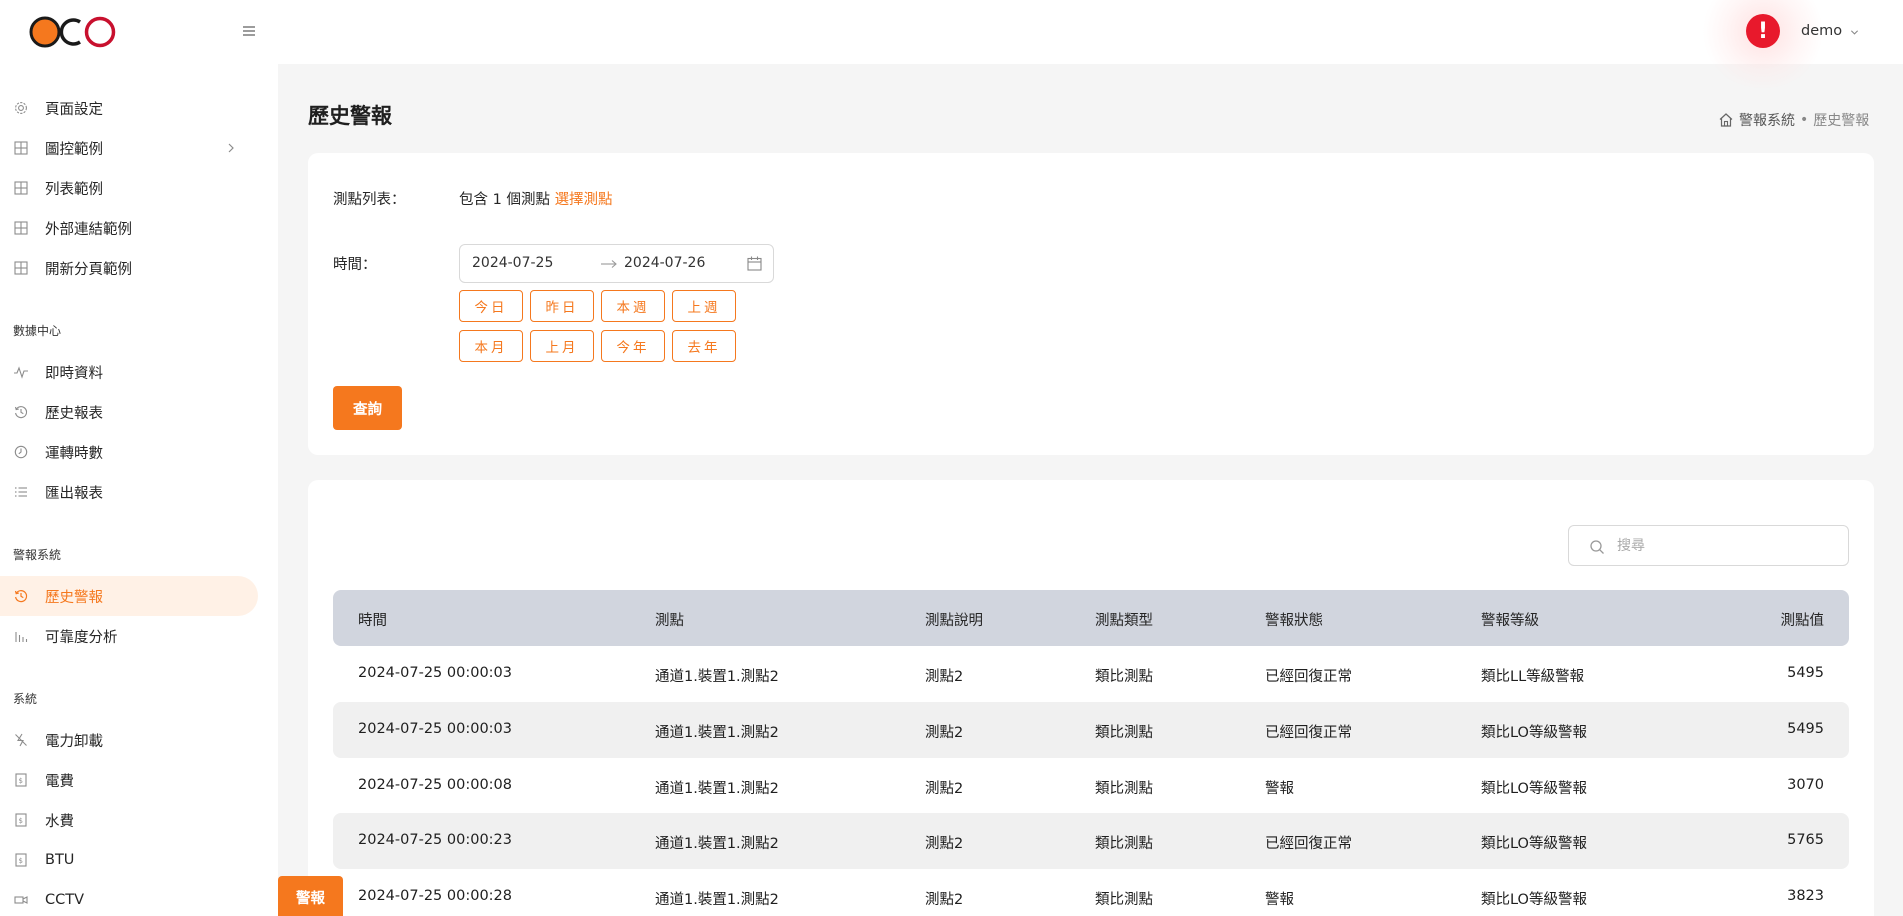 This screenshot has width=1903, height=916. Describe the element at coordinates (129, 740) in the screenshot. I see `sidebar-item-power-shedding: 電力卸載` at that location.